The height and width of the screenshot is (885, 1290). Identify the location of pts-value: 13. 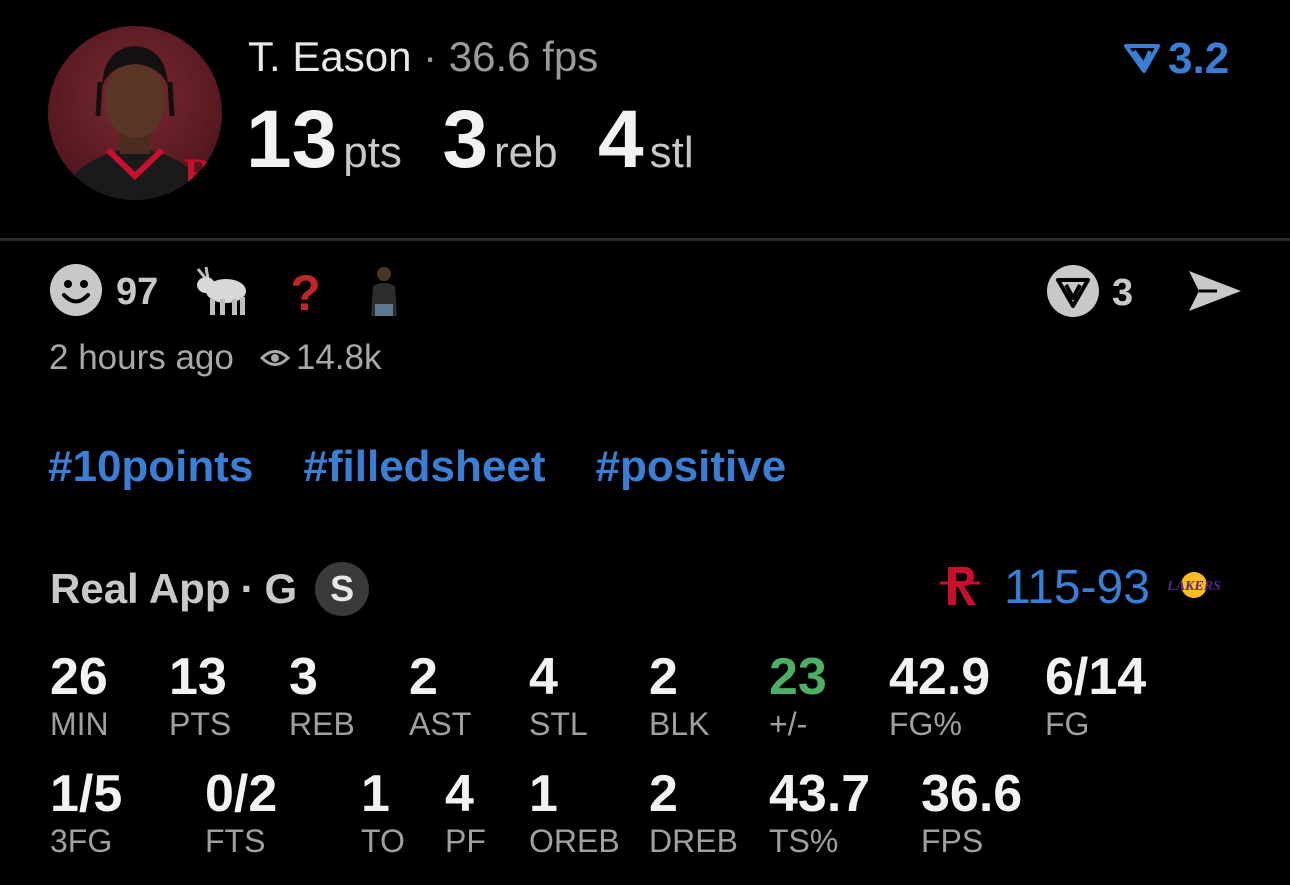
(292, 139).